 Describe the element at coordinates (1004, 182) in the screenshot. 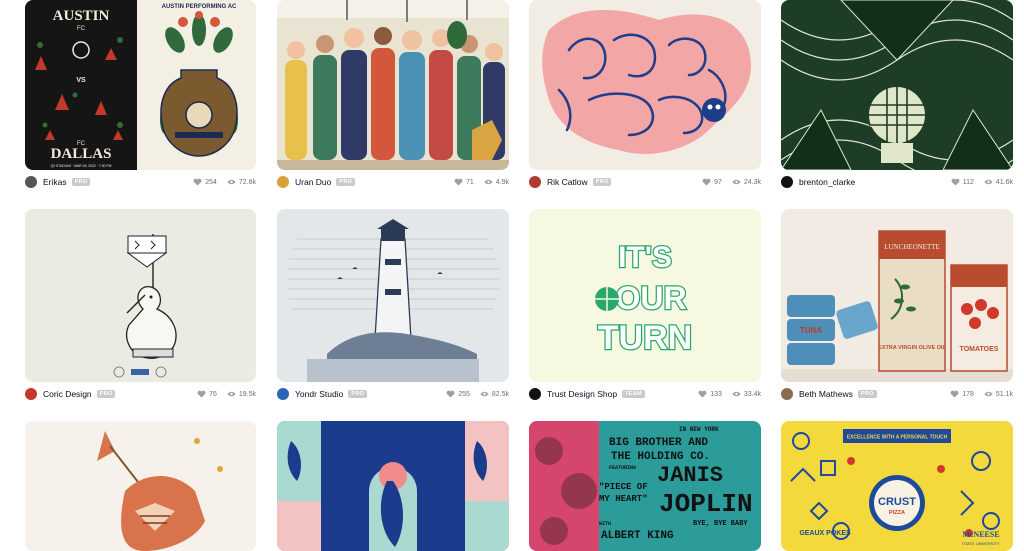

I see `views-count: 41.6k` at that location.